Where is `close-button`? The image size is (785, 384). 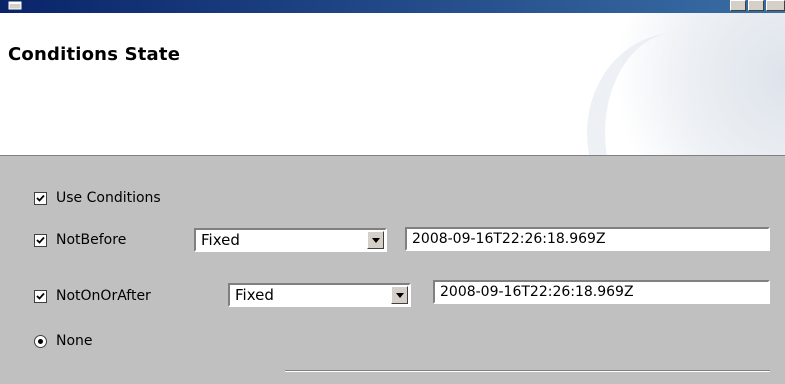
close-button is located at coordinates (775, 5).